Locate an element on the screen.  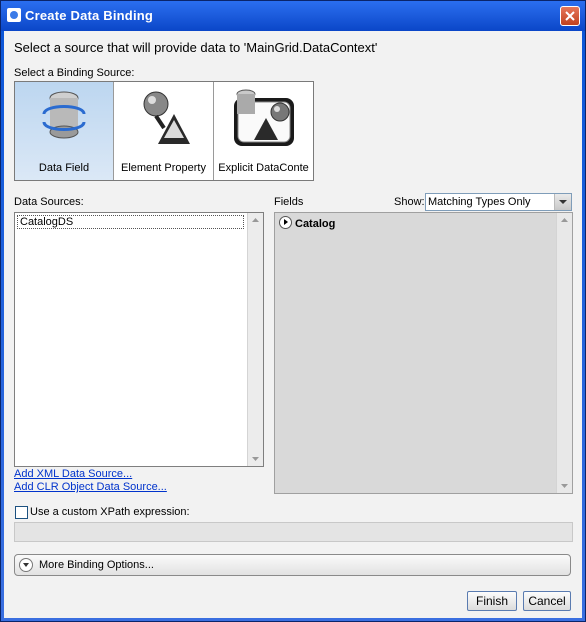
tree-item-catalog: Catalog is located at coordinates (307, 223).